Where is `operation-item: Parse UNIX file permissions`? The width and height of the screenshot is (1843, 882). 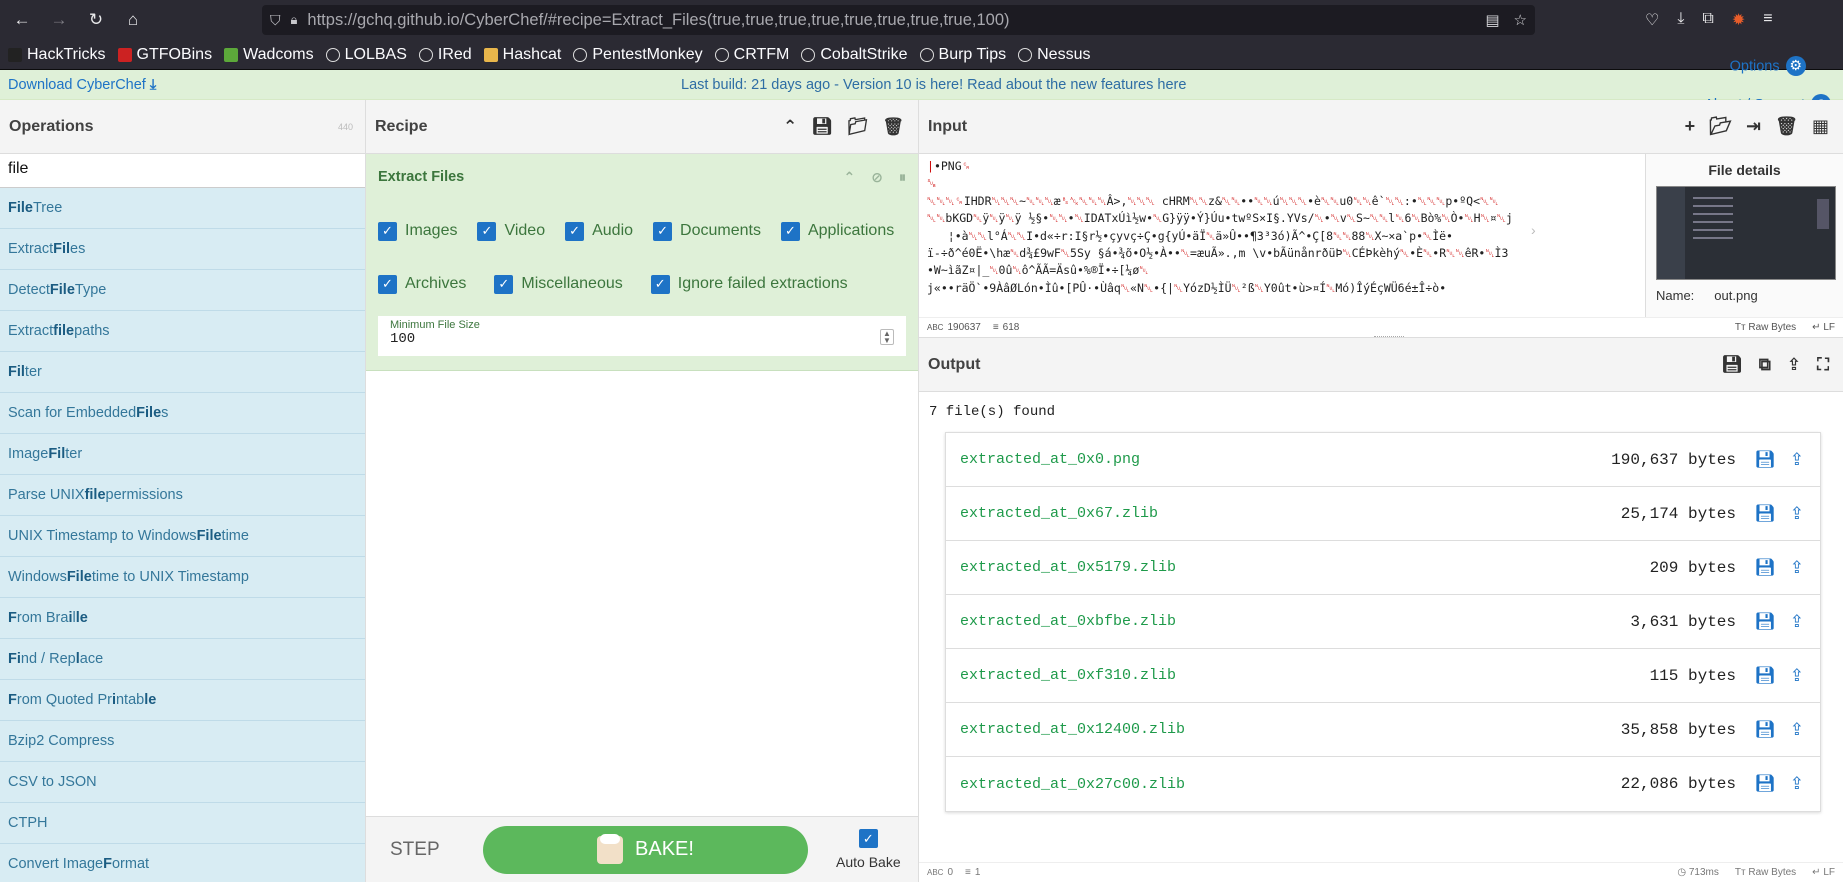
operation-item: Parse UNIX file permissions is located at coordinates (182, 495).